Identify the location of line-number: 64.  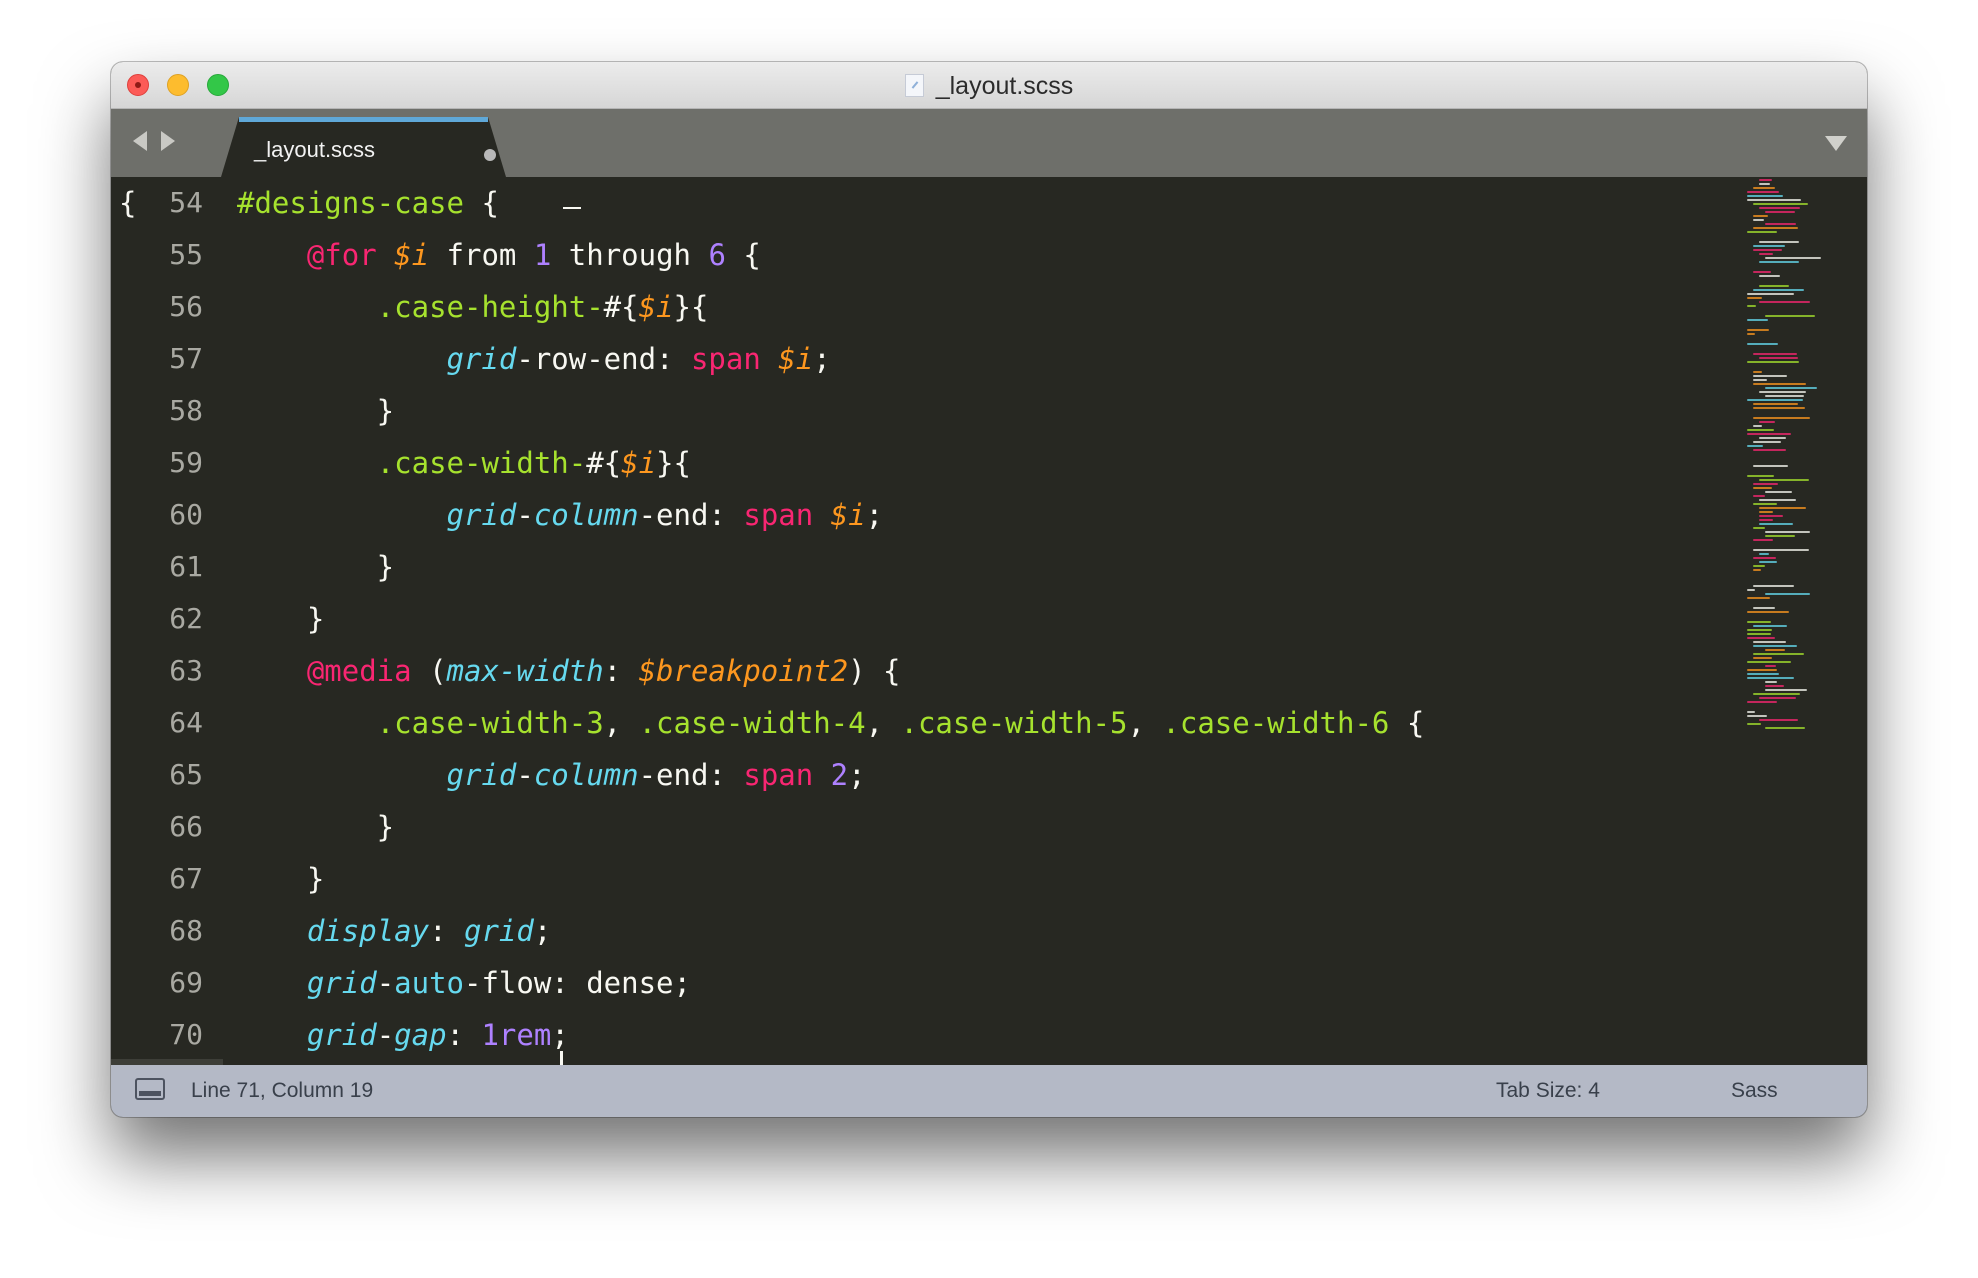
(186, 722).